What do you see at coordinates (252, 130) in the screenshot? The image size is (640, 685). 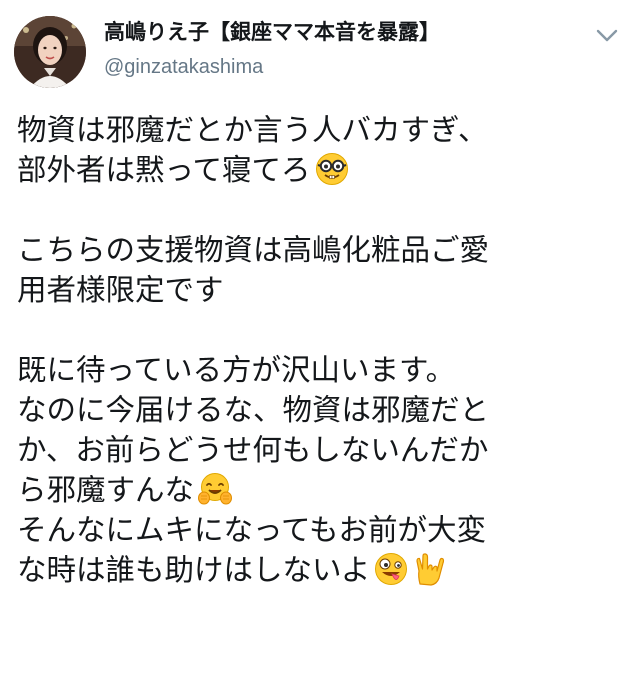 I see `tweet-line: 物資は邪魔だとか言う人バカすぎ、` at bounding box center [252, 130].